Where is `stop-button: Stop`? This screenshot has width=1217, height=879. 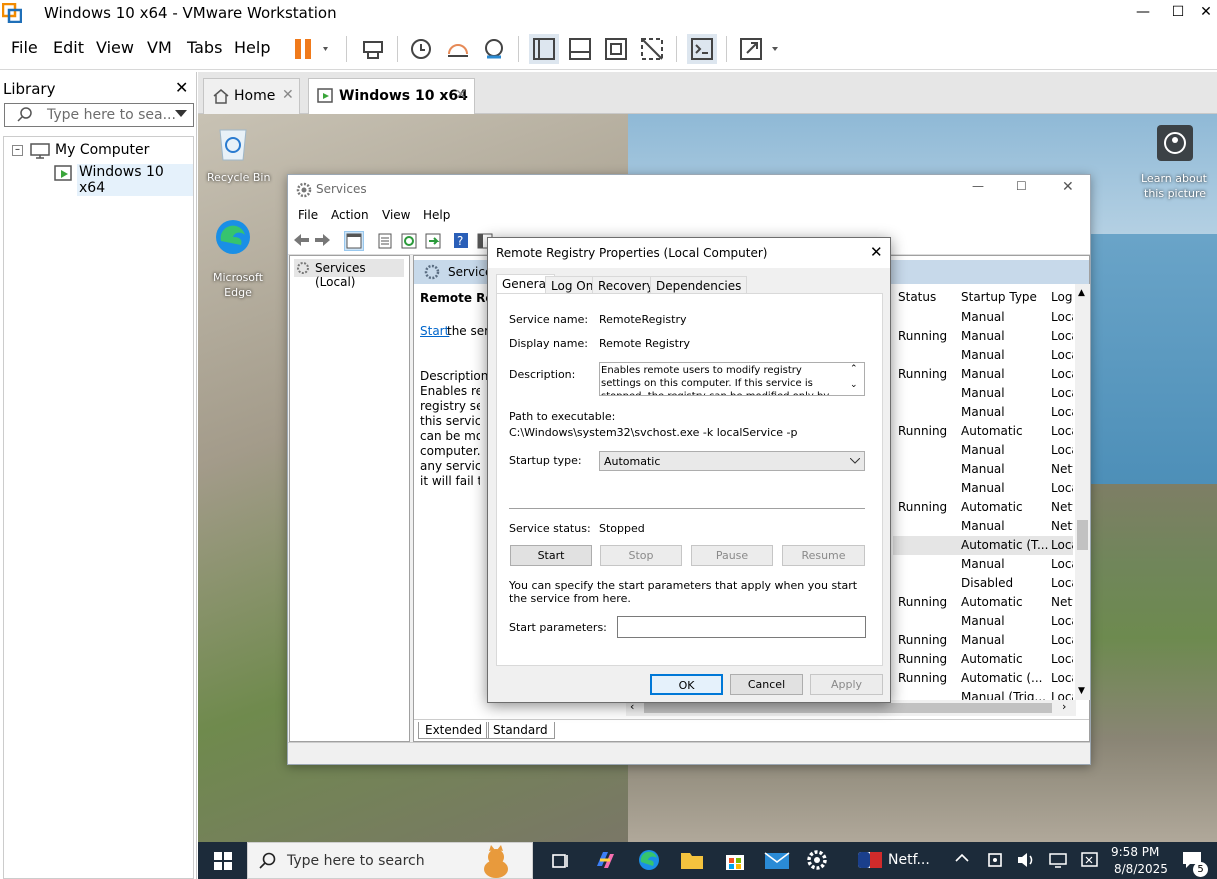
stop-button: Stop is located at coordinates (641, 555).